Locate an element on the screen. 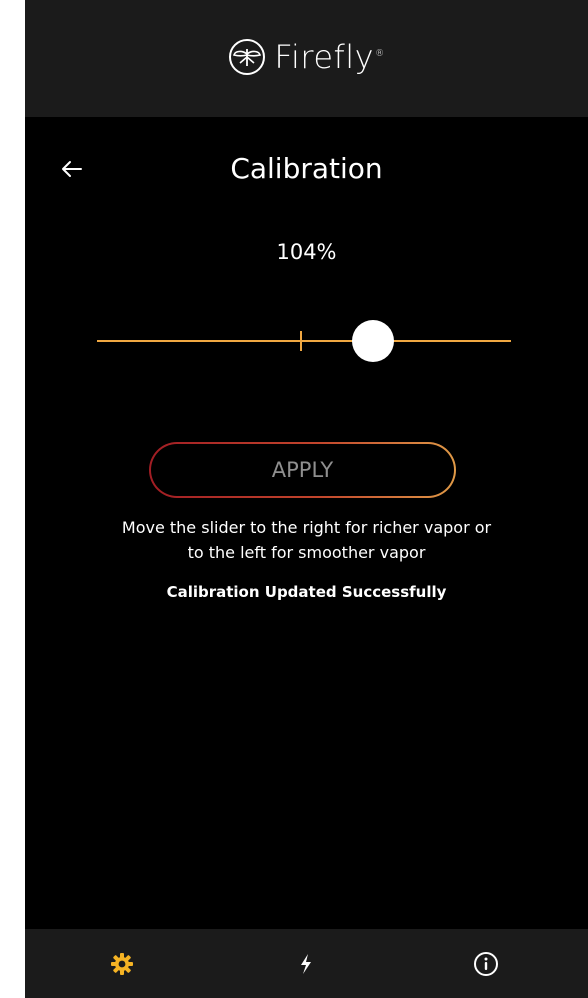  nav-settings is located at coordinates (122, 964).